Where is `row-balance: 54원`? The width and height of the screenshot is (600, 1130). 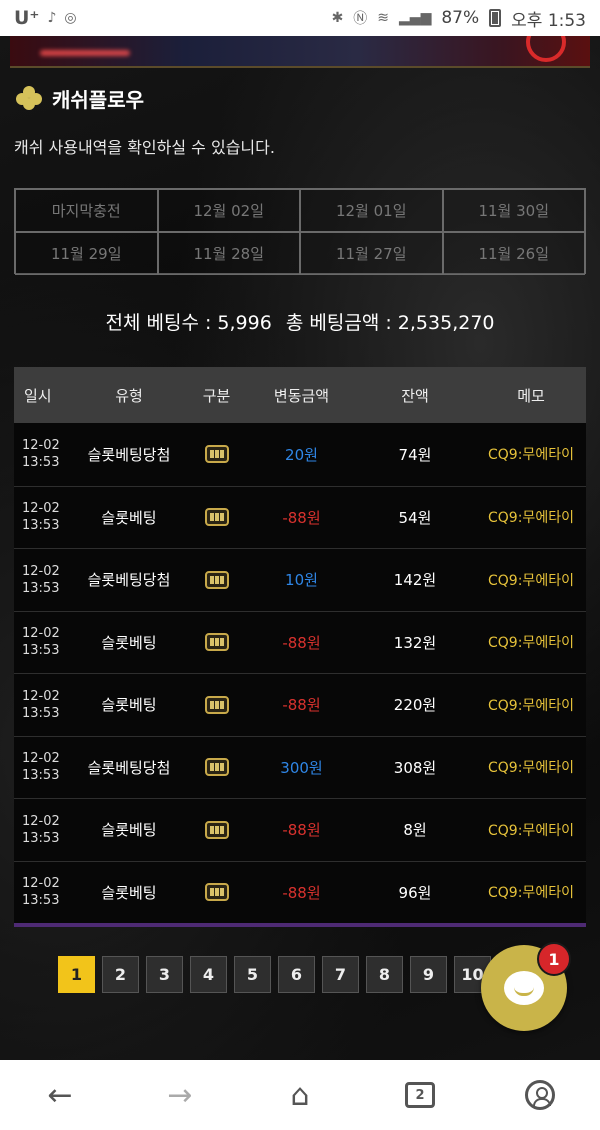 row-balance: 54원 is located at coordinates (415, 517).